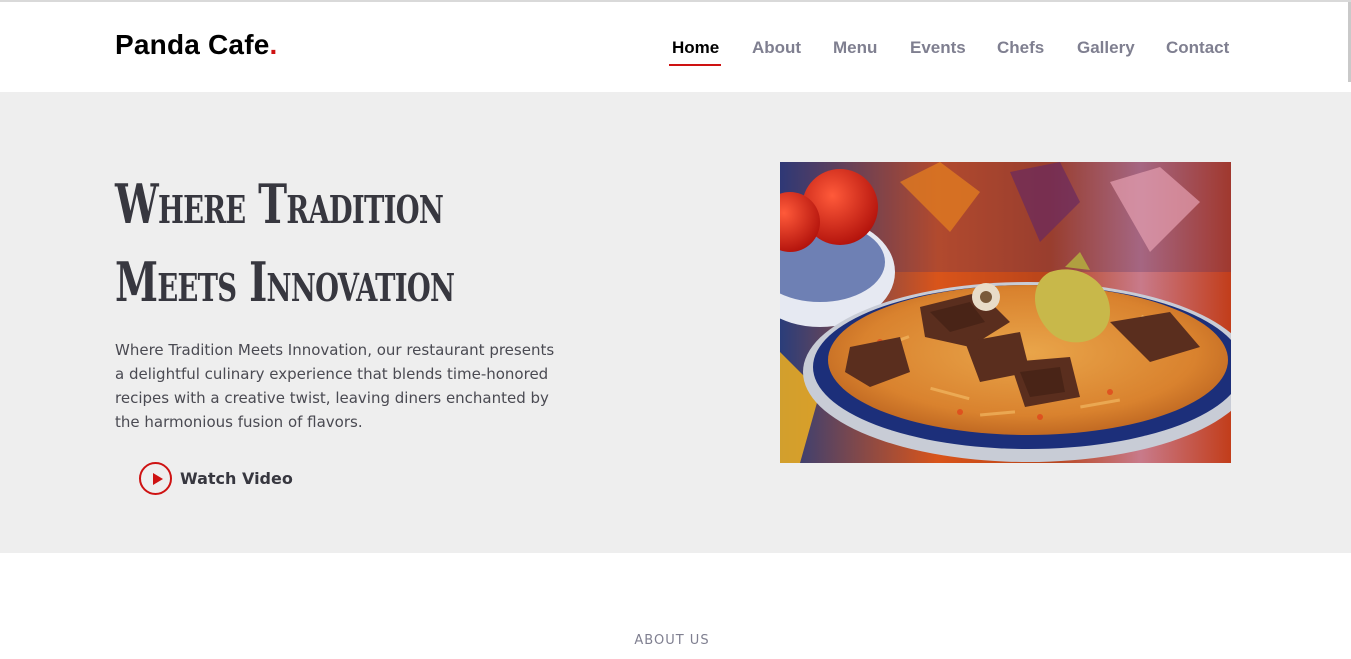 This screenshot has height=659, width=1351. What do you see at coordinates (695, 53) in the screenshot?
I see `nav-home-underline-wrap` at bounding box center [695, 53].